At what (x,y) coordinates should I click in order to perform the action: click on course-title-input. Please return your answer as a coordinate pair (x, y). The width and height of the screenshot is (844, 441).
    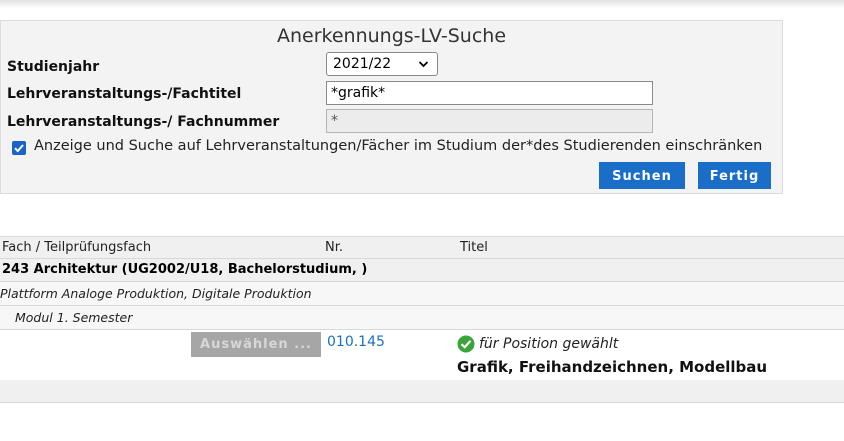
    Looking at the image, I should click on (489, 93).